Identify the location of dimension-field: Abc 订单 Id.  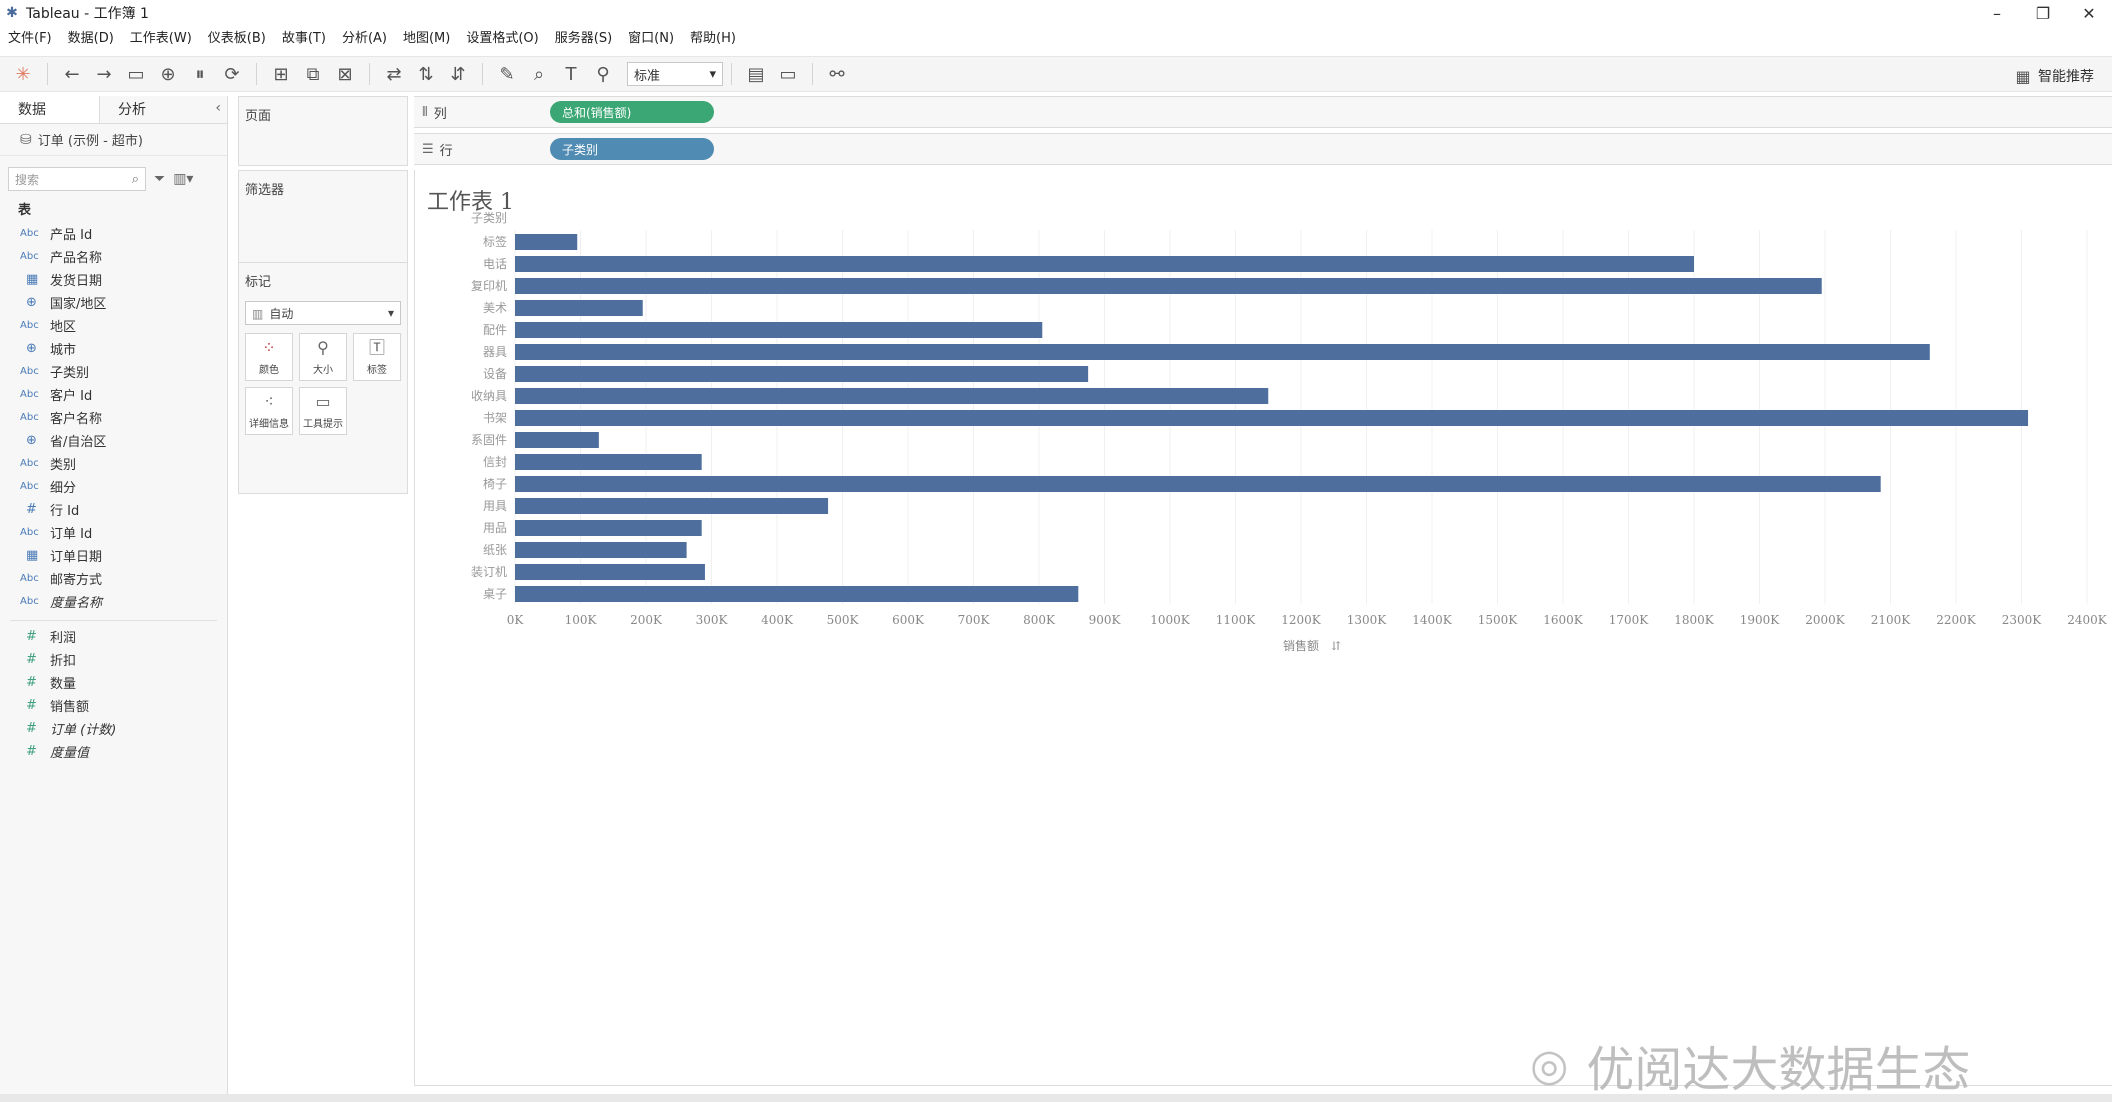
(113, 532).